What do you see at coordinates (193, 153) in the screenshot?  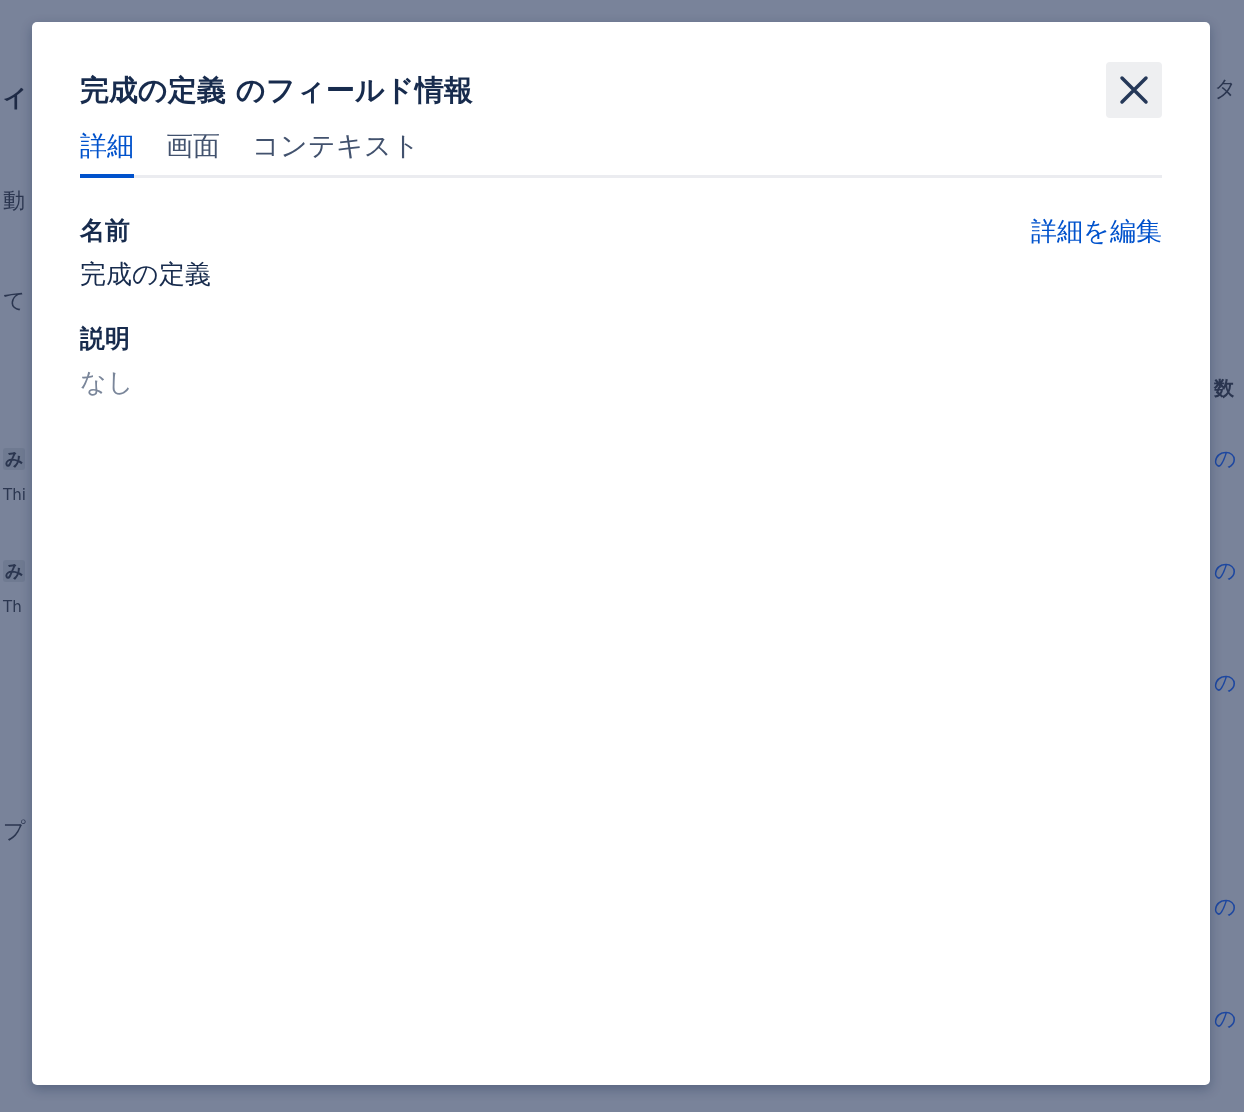 I see `tab: 画面` at bounding box center [193, 153].